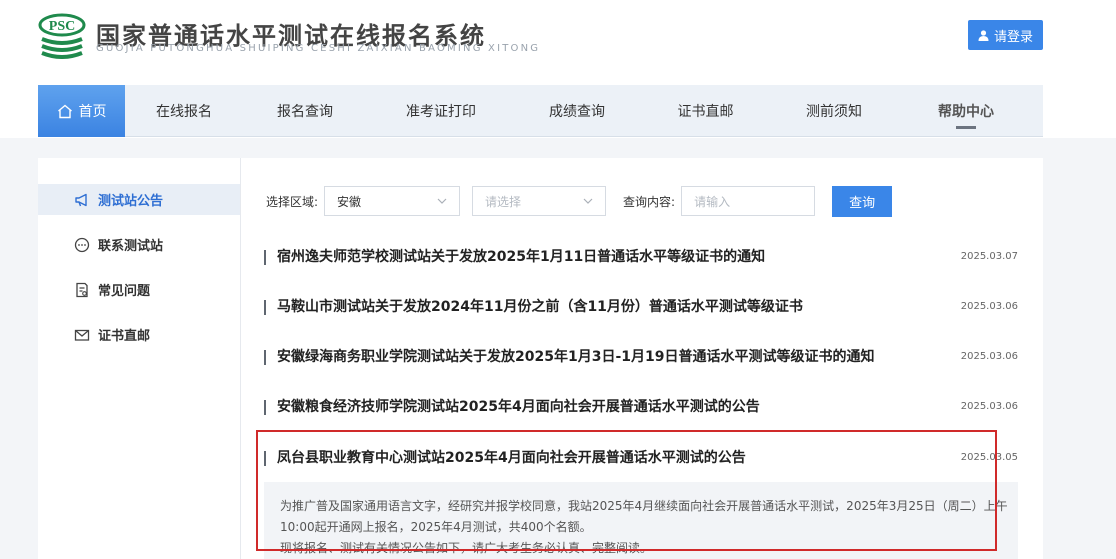 This screenshot has height=559, width=1116. I want to click on region-select: 安徽, so click(392, 201).